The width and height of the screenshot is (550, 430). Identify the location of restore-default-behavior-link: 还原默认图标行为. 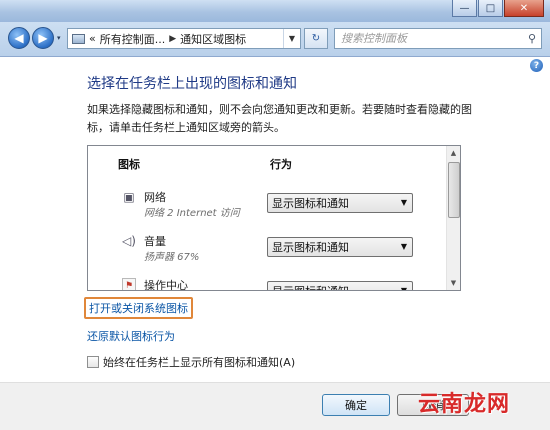
(131, 336).